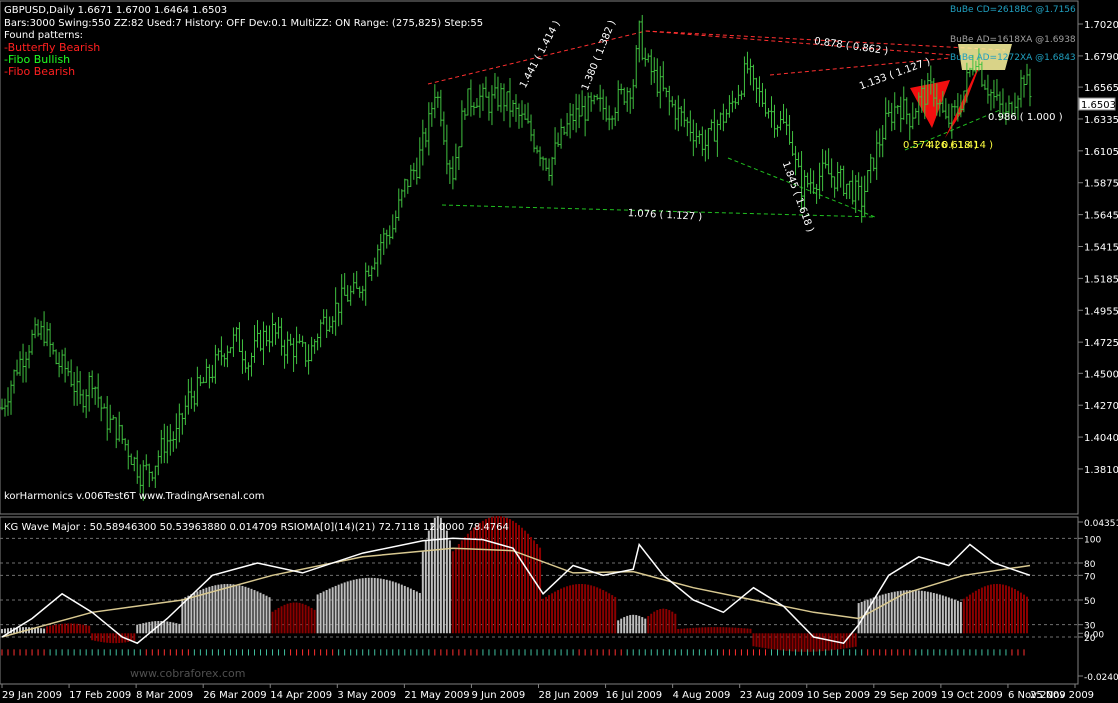 This screenshot has width=1118, height=703. Describe the element at coordinates (1013, 10) in the screenshot. I see `target-label-cd: BuBe CD=2618BC @1.7156` at that location.